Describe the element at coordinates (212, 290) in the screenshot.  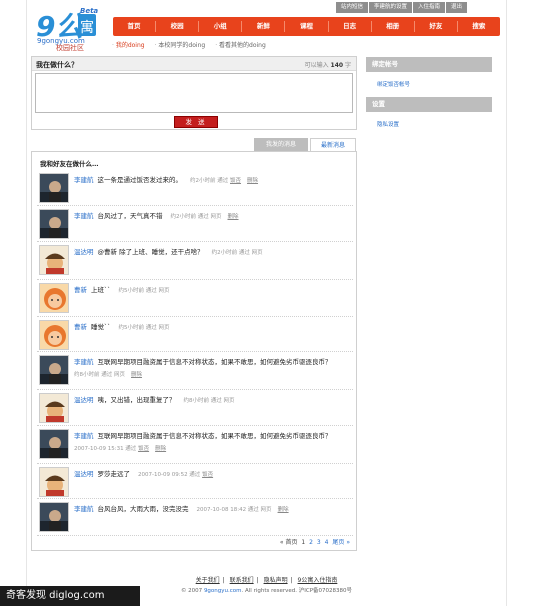
I see `feed-item-content: 曹新 上班`` 约5小时前 通过 网页` at that location.